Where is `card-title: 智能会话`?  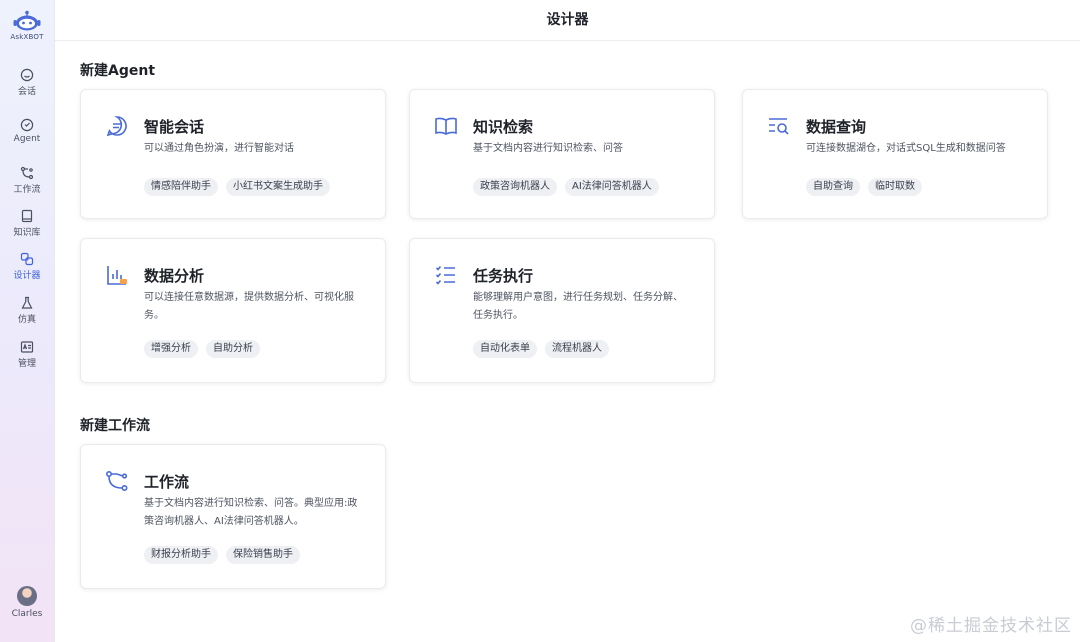
card-title: 智能会话 is located at coordinates (174, 127).